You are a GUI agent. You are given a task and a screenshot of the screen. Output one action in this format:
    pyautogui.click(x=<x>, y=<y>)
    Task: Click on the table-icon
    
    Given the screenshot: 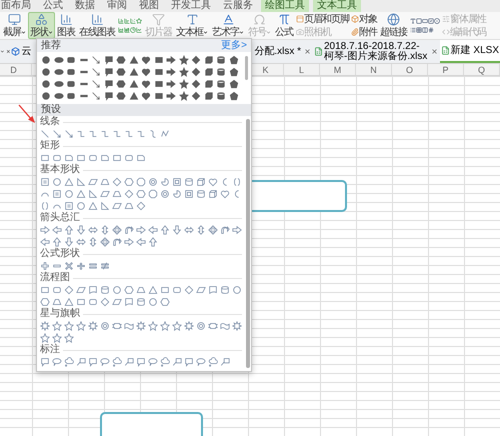 What is the action you would take?
    pyautogui.click(x=419, y=30)
    